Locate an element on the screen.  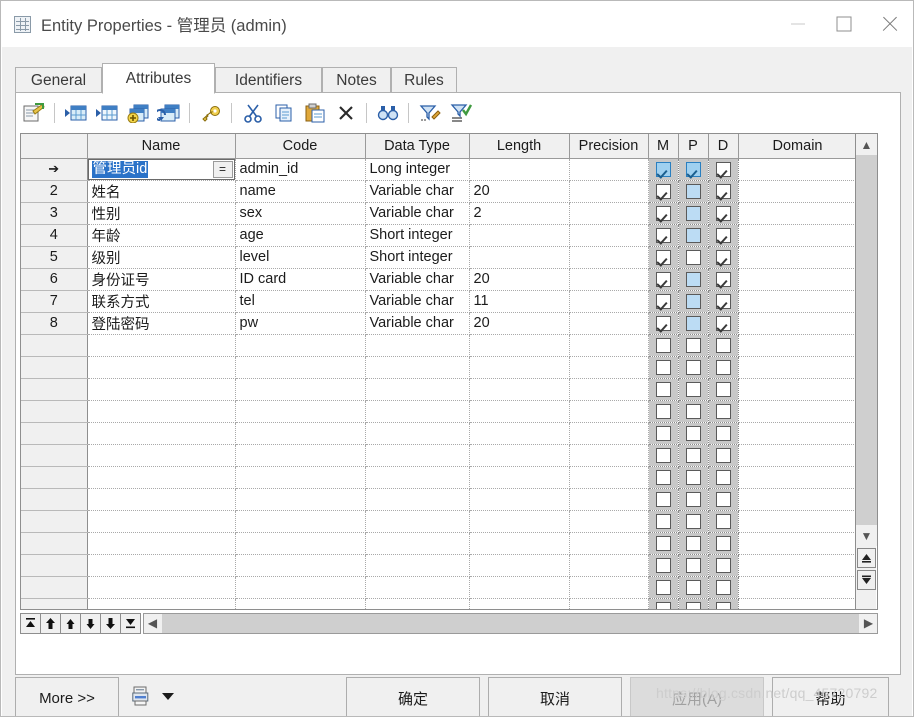
row-header: 6 is located at coordinates (54, 279).